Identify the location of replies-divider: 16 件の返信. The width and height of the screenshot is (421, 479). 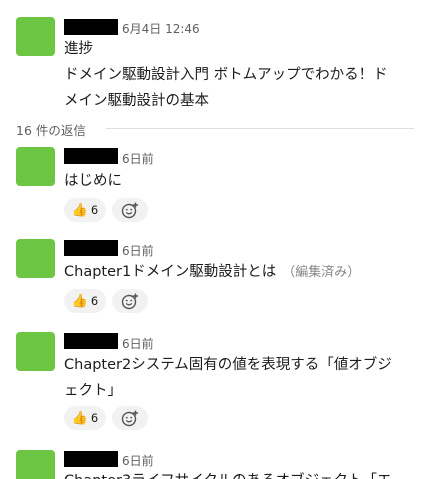
(215, 129).